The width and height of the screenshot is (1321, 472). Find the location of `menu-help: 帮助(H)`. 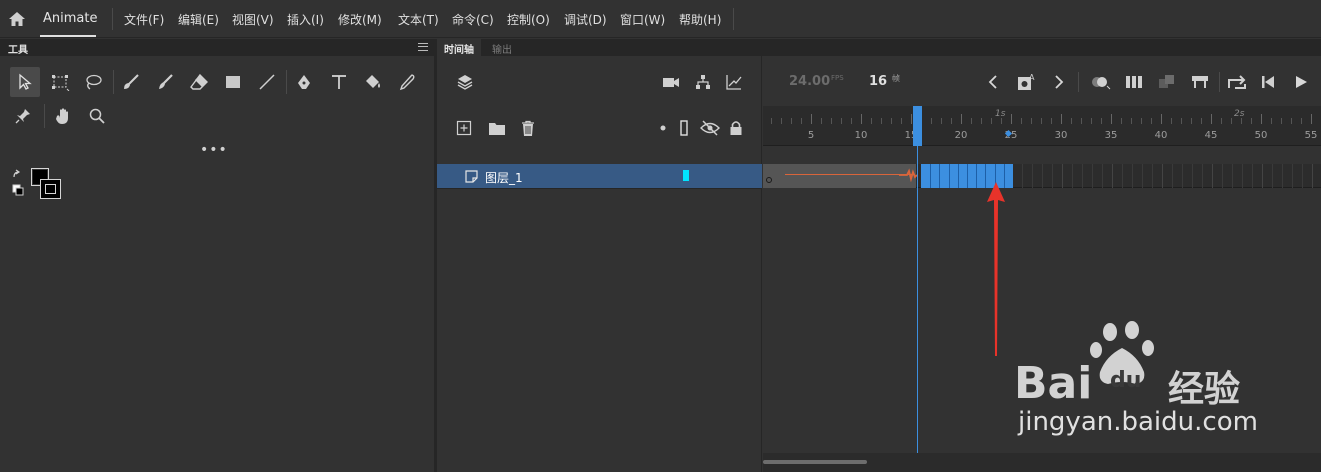

menu-help: 帮助(H) is located at coordinates (700, 19).